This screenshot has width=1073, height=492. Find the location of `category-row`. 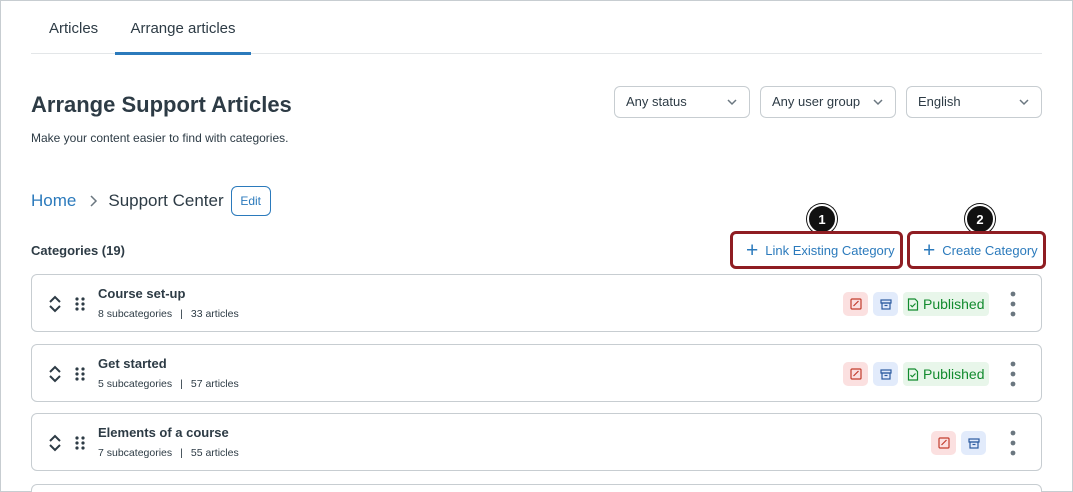

category-row is located at coordinates (536, 488).